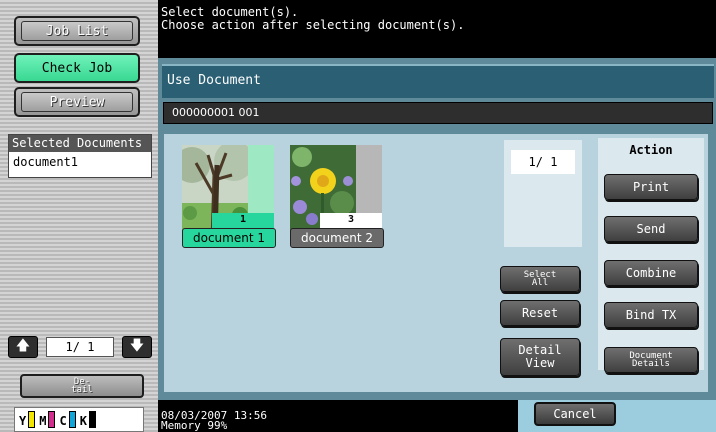  I want to click on toner-magenta: M, so click(47, 419).